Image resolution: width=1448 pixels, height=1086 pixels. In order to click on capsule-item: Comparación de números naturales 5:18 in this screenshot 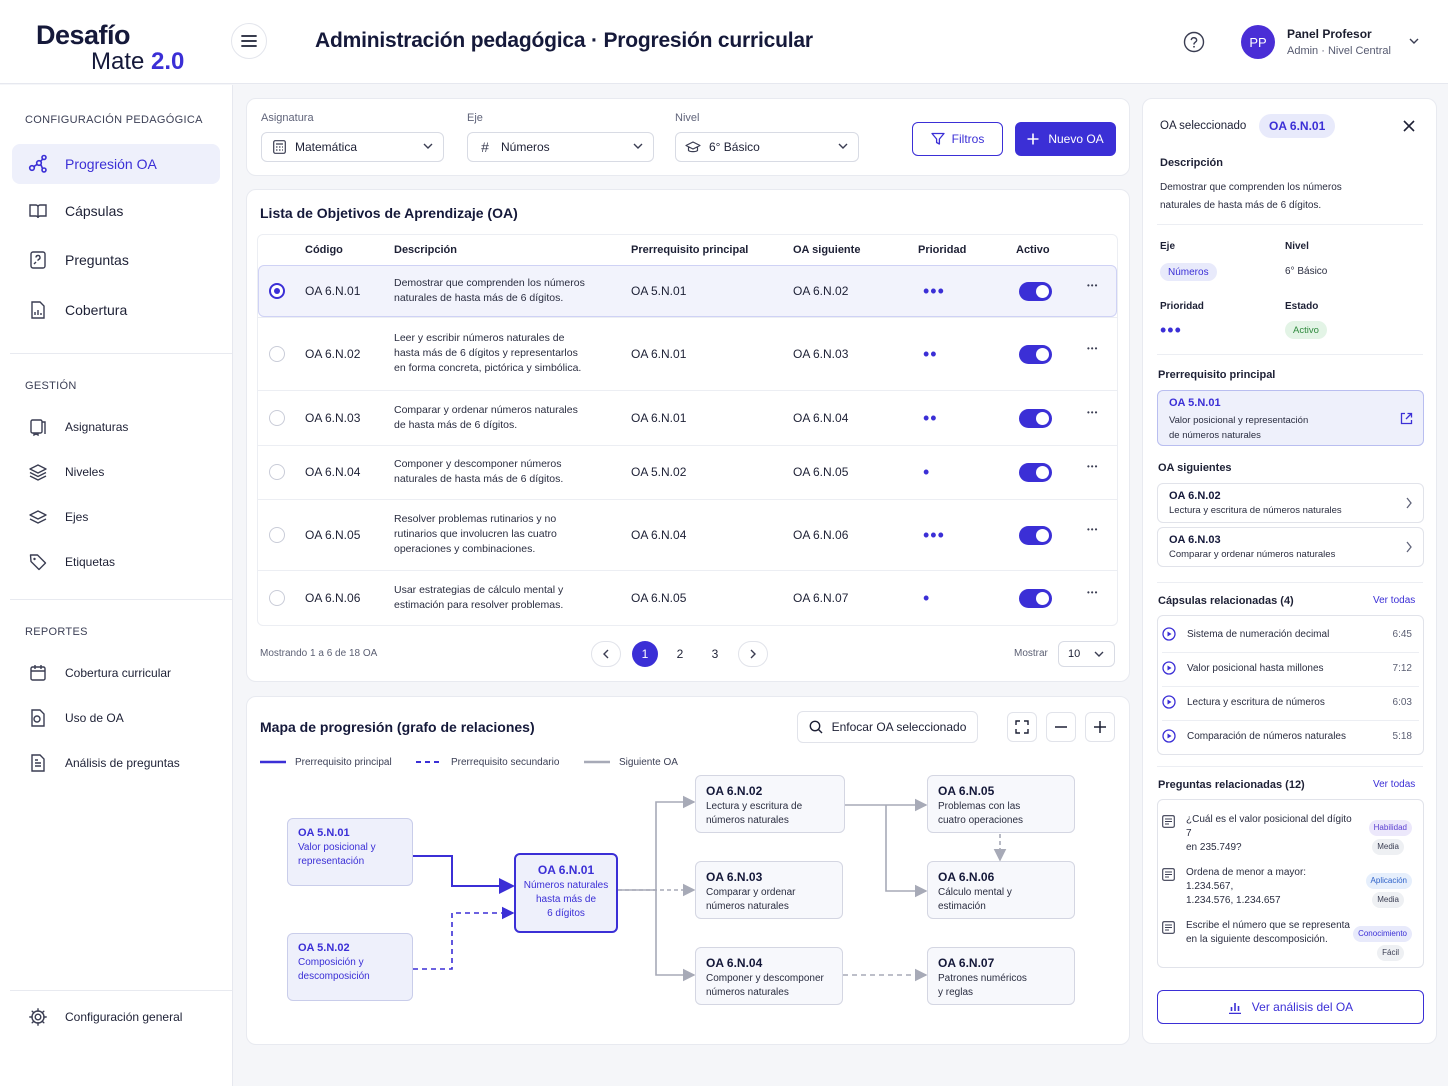, I will do `click(1287, 737)`.